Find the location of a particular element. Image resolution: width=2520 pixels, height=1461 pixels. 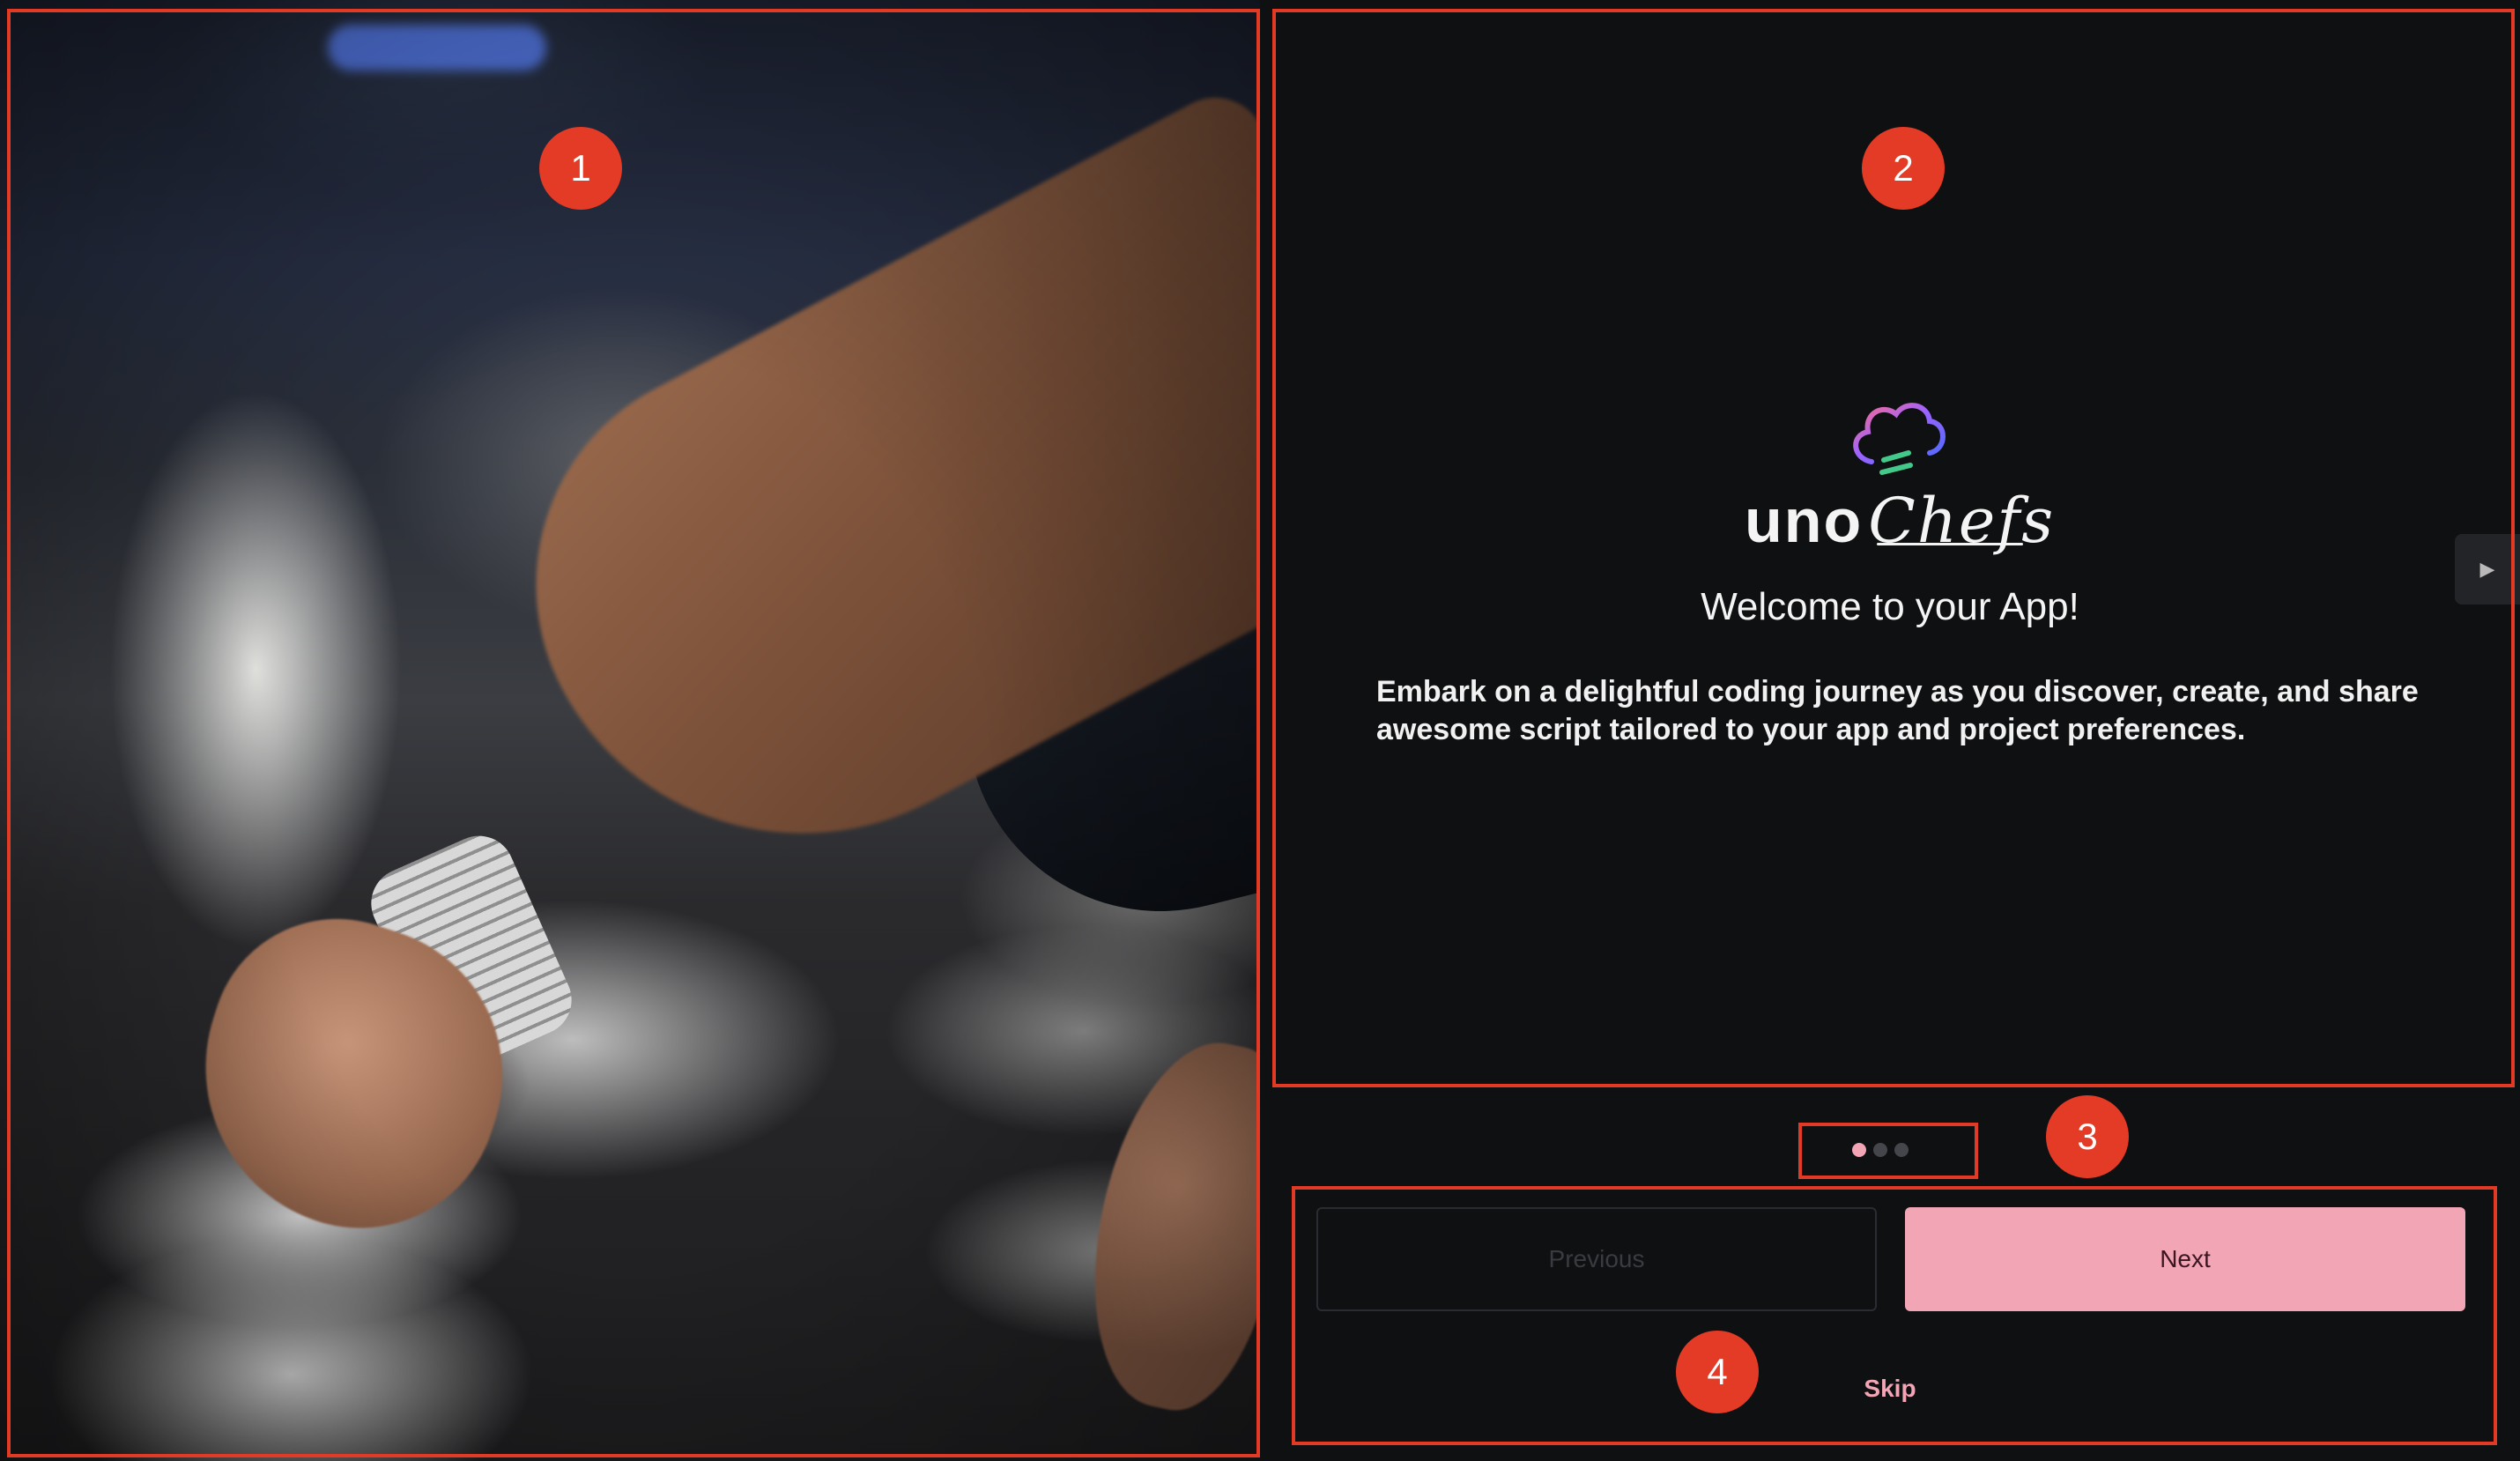

page-indicator is located at coordinates (1880, 1150).